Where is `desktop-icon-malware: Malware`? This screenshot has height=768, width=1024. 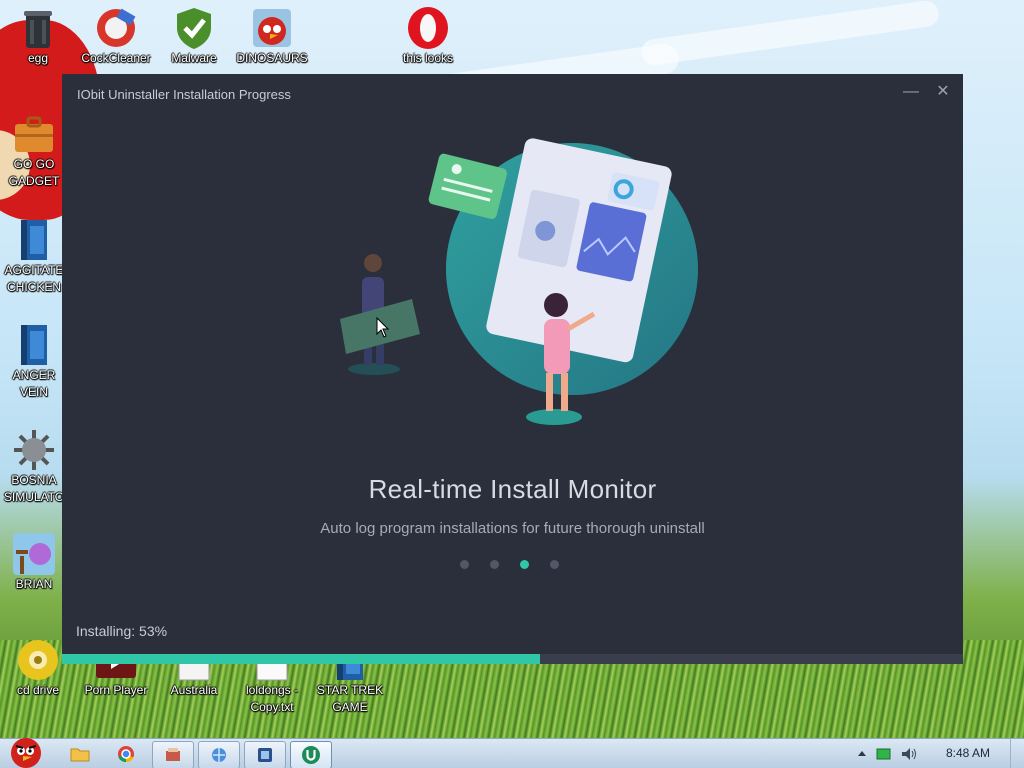
desktop-icon-malware: Malware is located at coordinates (194, 36).